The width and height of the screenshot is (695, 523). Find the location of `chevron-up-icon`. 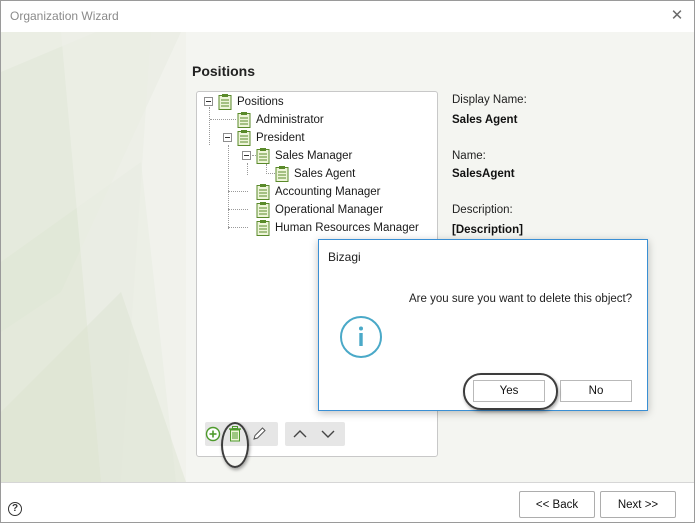

chevron-up-icon is located at coordinates (300, 434).